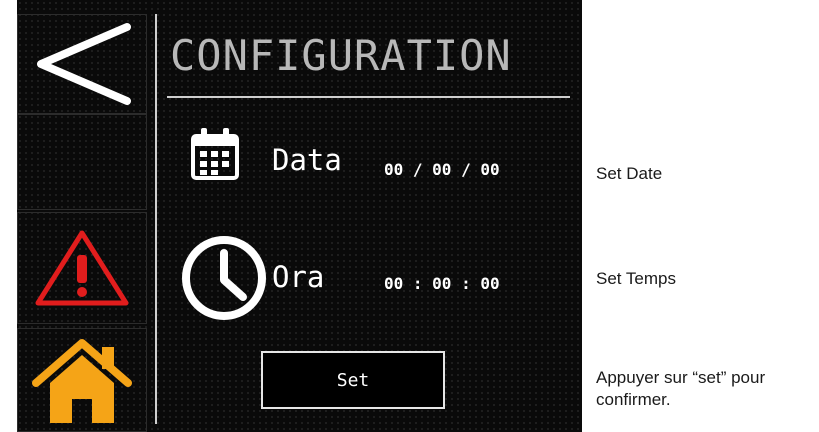 The image size is (819, 432). What do you see at coordinates (681, 377) in the screenshot?
I see `confirm-note-line1: Appuyer sur “set” pour` at bounding box center [681, 377].